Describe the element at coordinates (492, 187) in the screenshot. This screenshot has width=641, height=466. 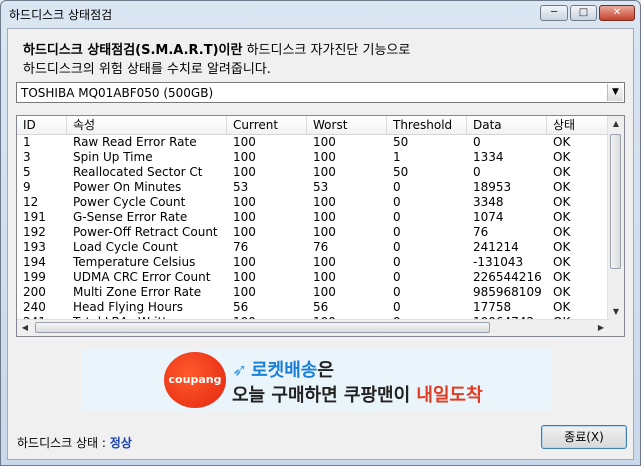
I see `table-cell: 18953` at that location.